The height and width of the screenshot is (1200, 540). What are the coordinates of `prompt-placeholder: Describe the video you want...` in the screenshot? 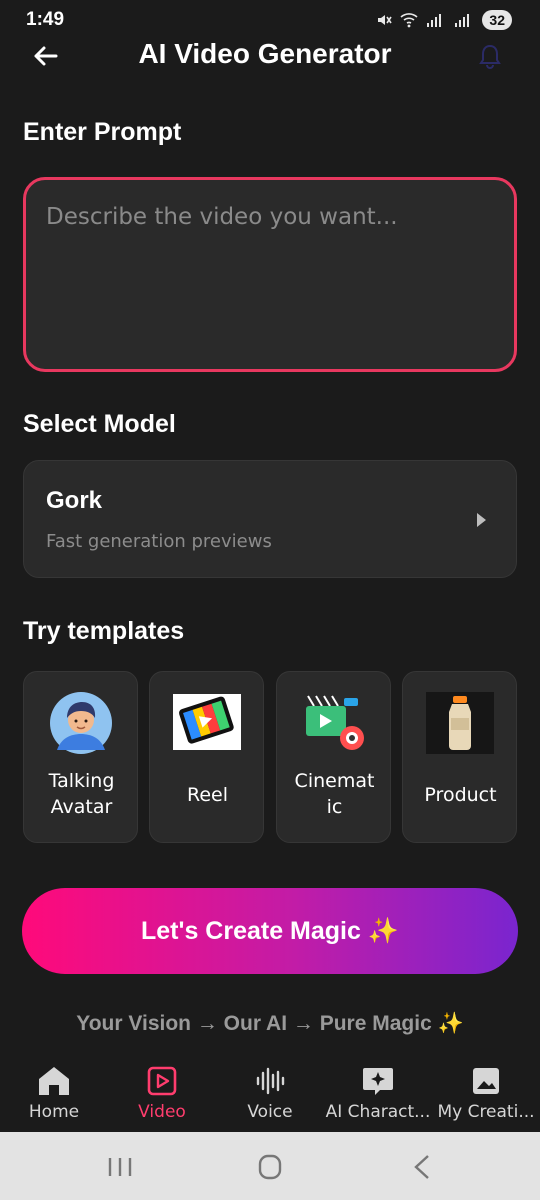 It's located at (222, 217).